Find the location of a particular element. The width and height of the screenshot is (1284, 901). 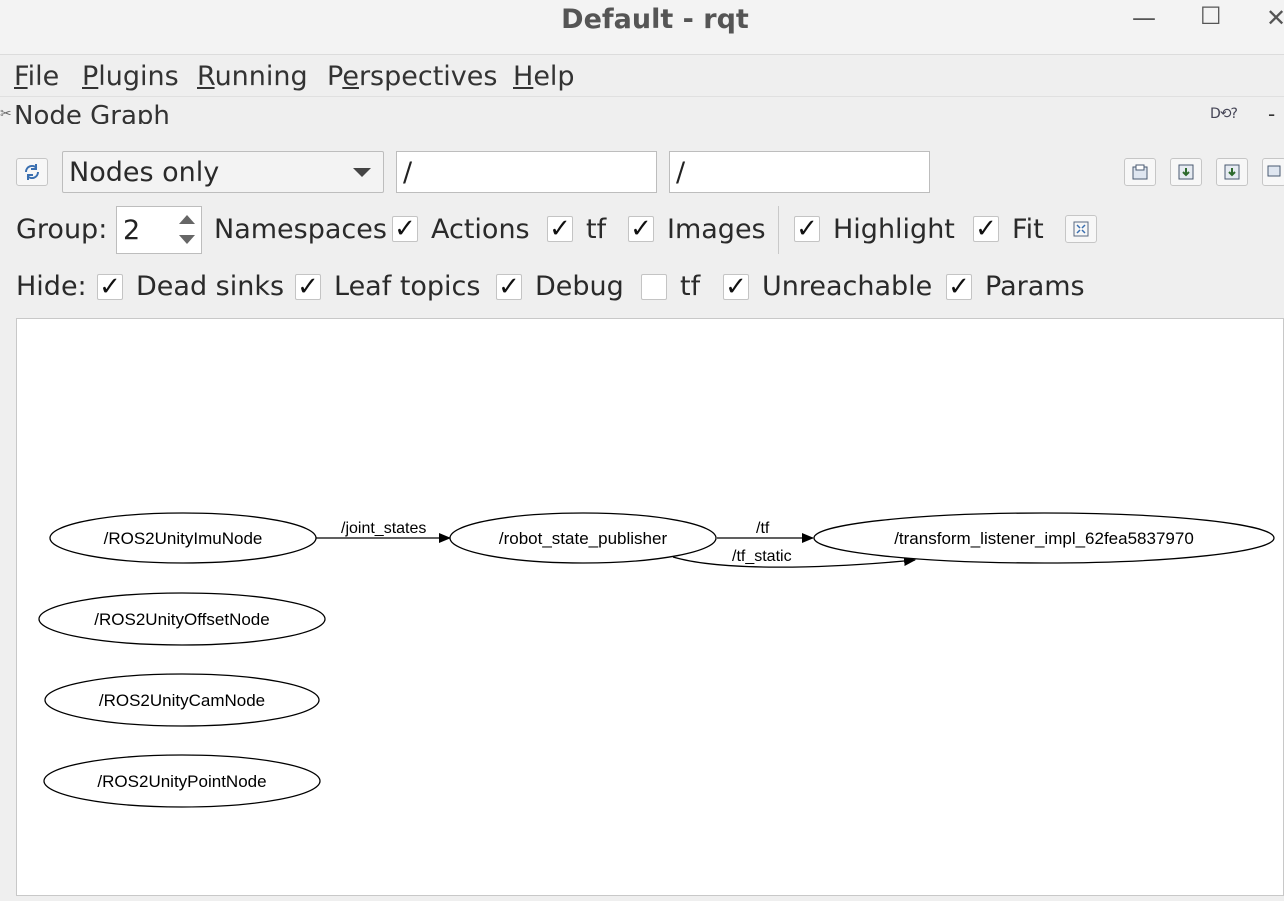

graph-type-value: Nodes only is located at coordinates (144, 172).